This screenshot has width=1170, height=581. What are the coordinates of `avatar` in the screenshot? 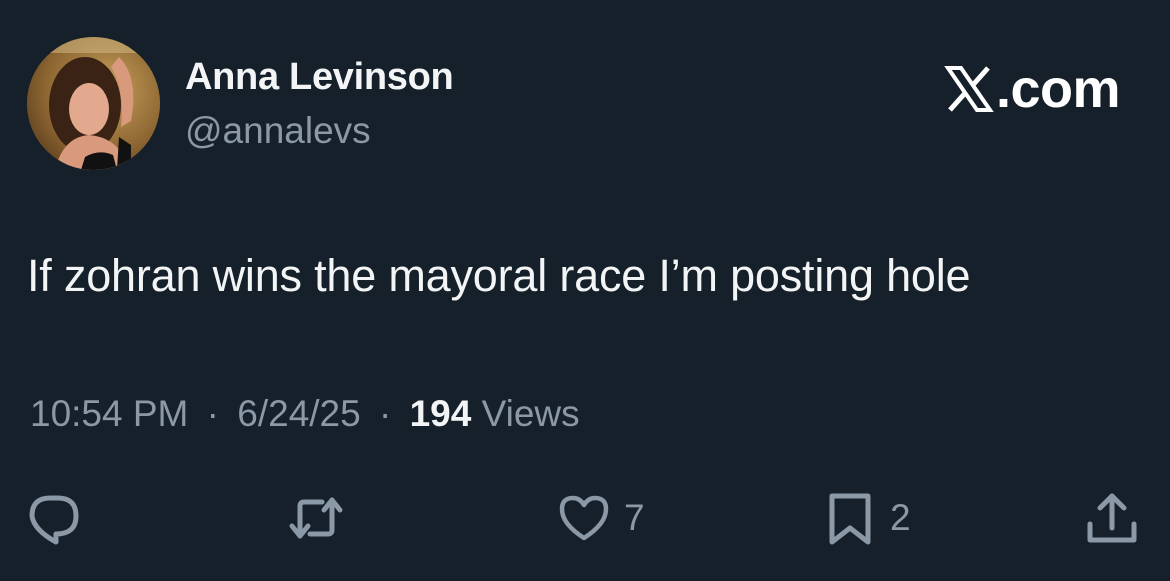 It's located at (93, 103).